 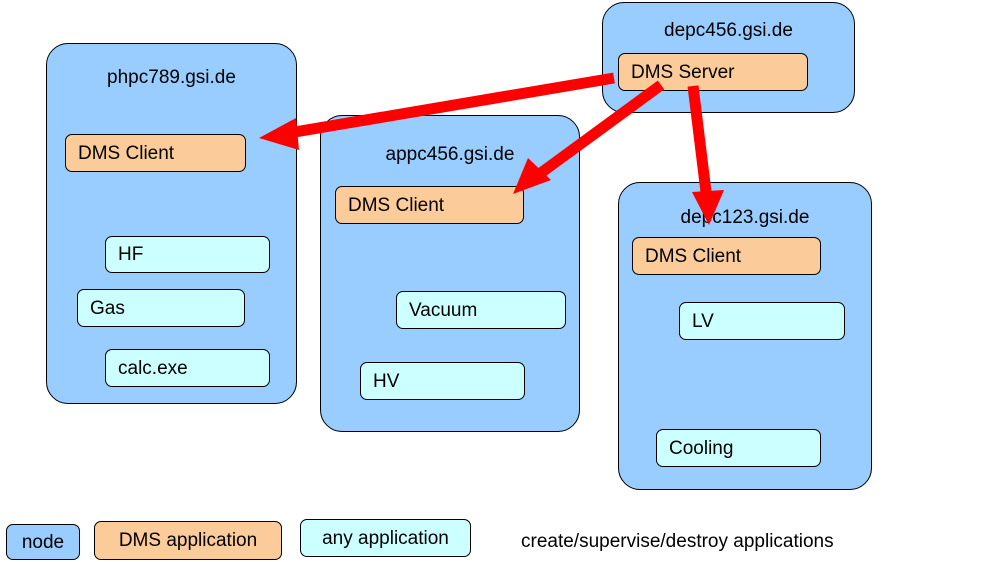 I want to click on app-phpc789-dms-client: DMS Client, so click(x=155, y=153).